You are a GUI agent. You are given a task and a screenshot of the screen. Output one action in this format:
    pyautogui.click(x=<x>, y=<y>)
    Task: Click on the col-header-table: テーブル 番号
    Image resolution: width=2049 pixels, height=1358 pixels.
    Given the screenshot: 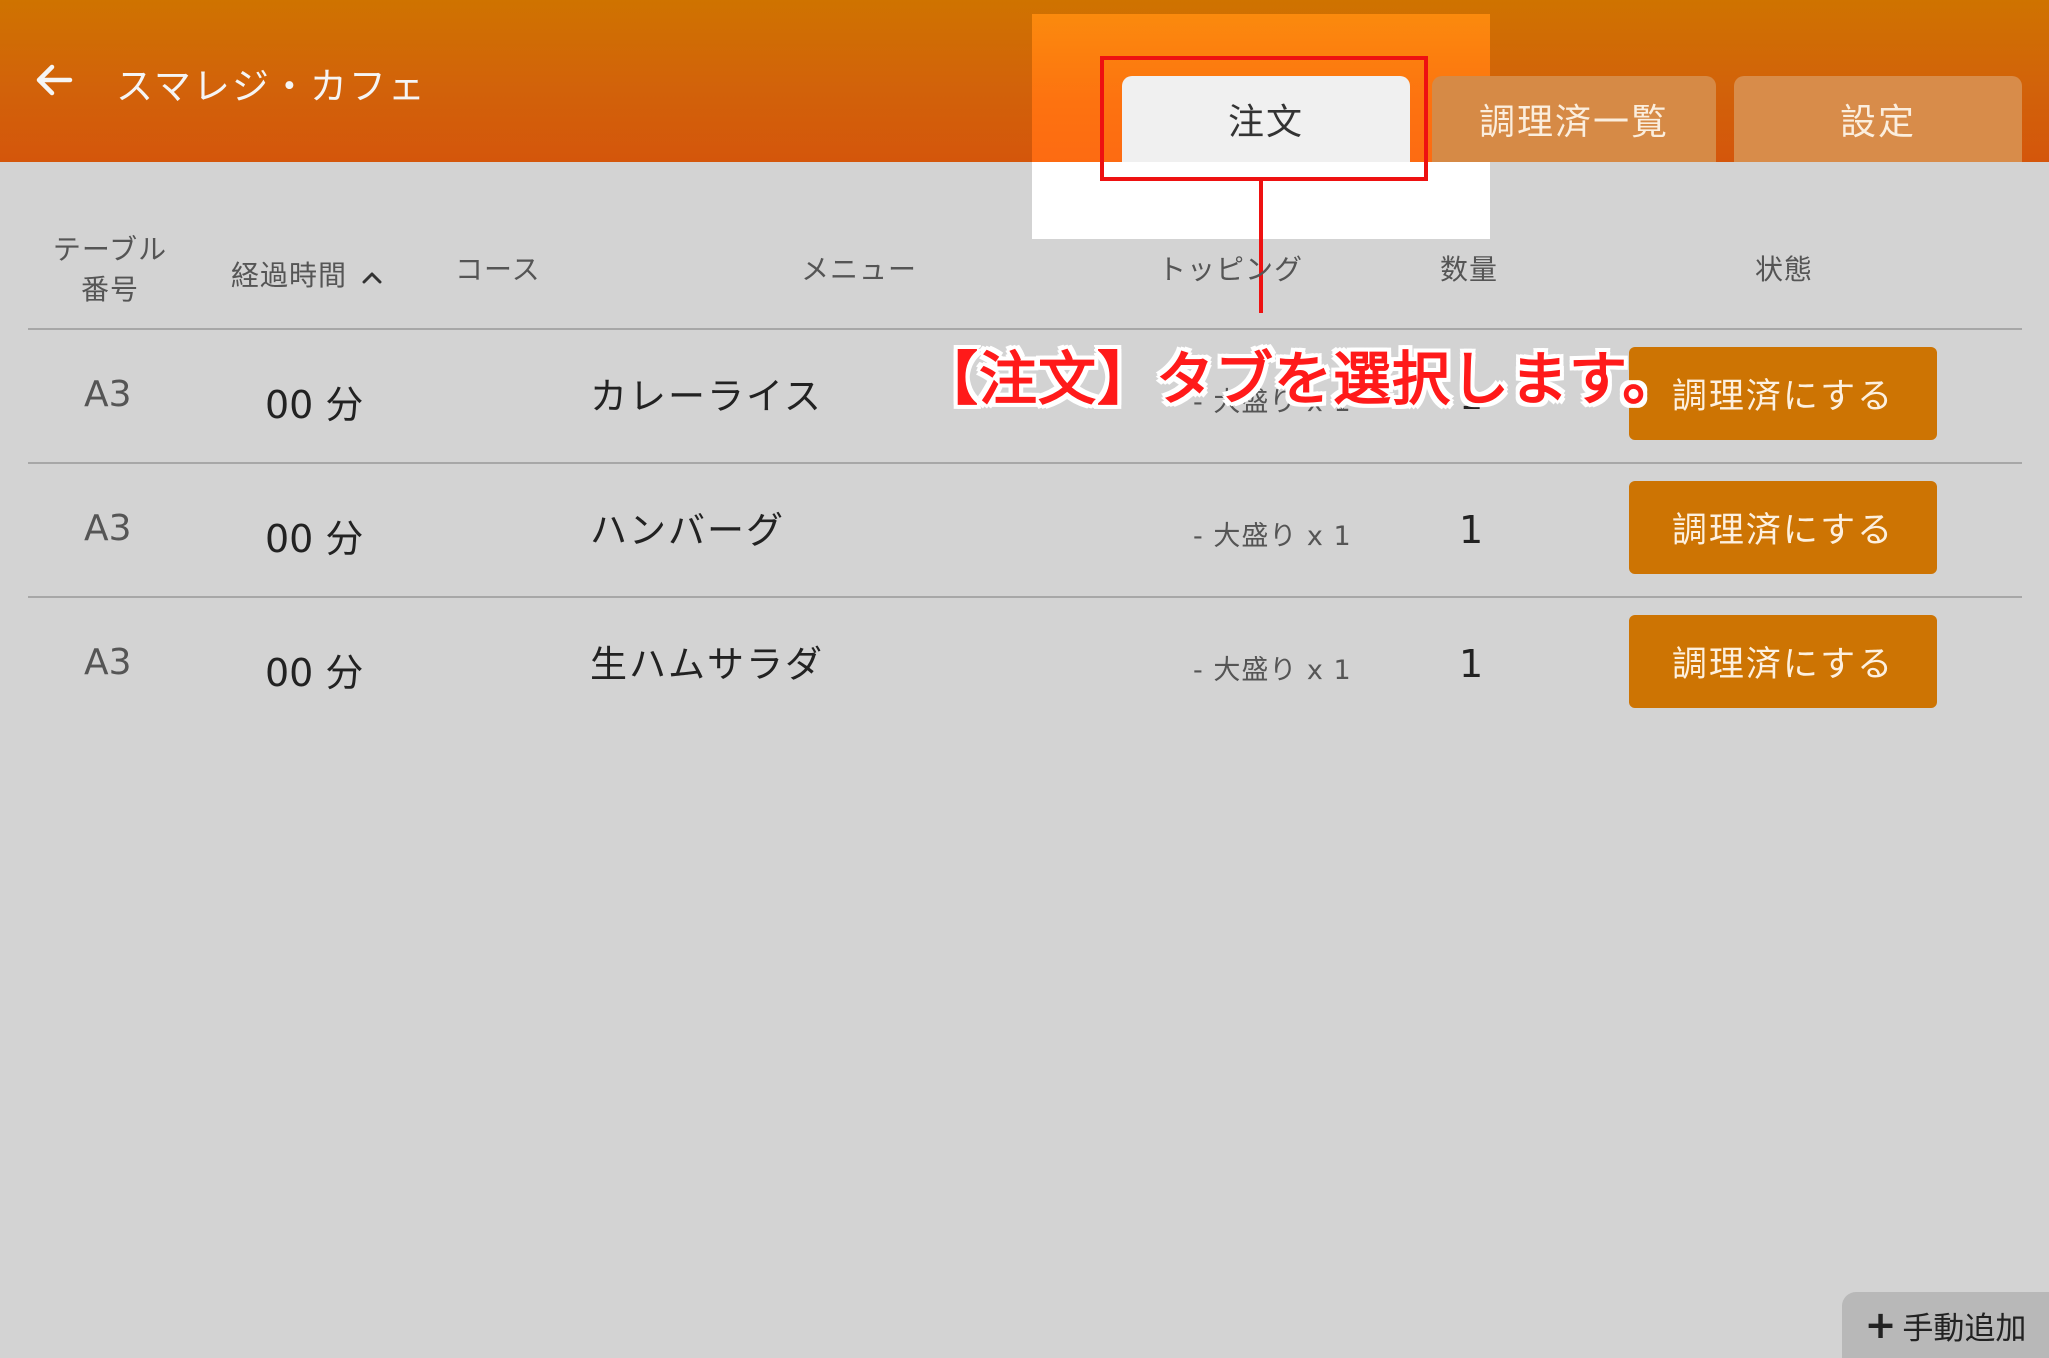 What is the action you would take?
    pyautogui.click(x=110, y=268)
    